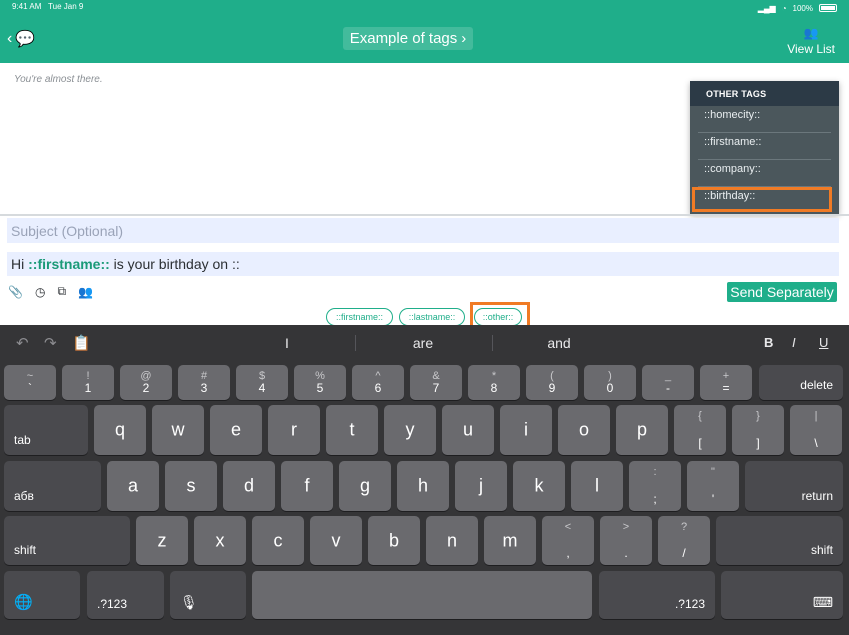 The height and width of the screenshot is (635, 849). Describe the element at coordinates (782, 595) in the screenshot. I see `key-hide-keyboard: ⌨` at that location.